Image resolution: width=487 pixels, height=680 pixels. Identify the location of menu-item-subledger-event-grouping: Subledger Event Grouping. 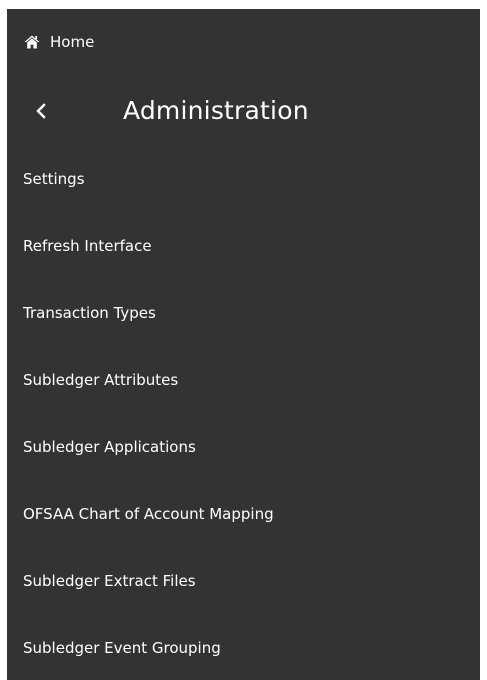
(243, 648).